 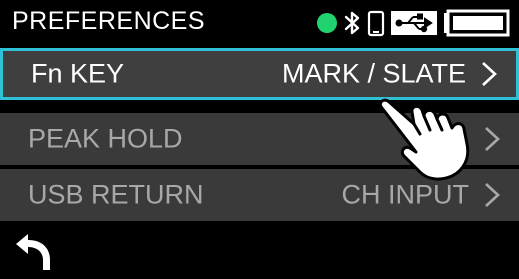 What do you see at coordinates (423, 136) in the screenshot?
I see `hand-pointer-icon` at bounding box center [423, 136].